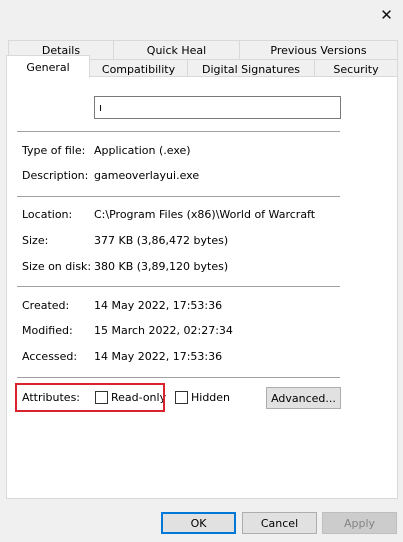  I want to click on cancel-button: Cancel, so click(279, 523).